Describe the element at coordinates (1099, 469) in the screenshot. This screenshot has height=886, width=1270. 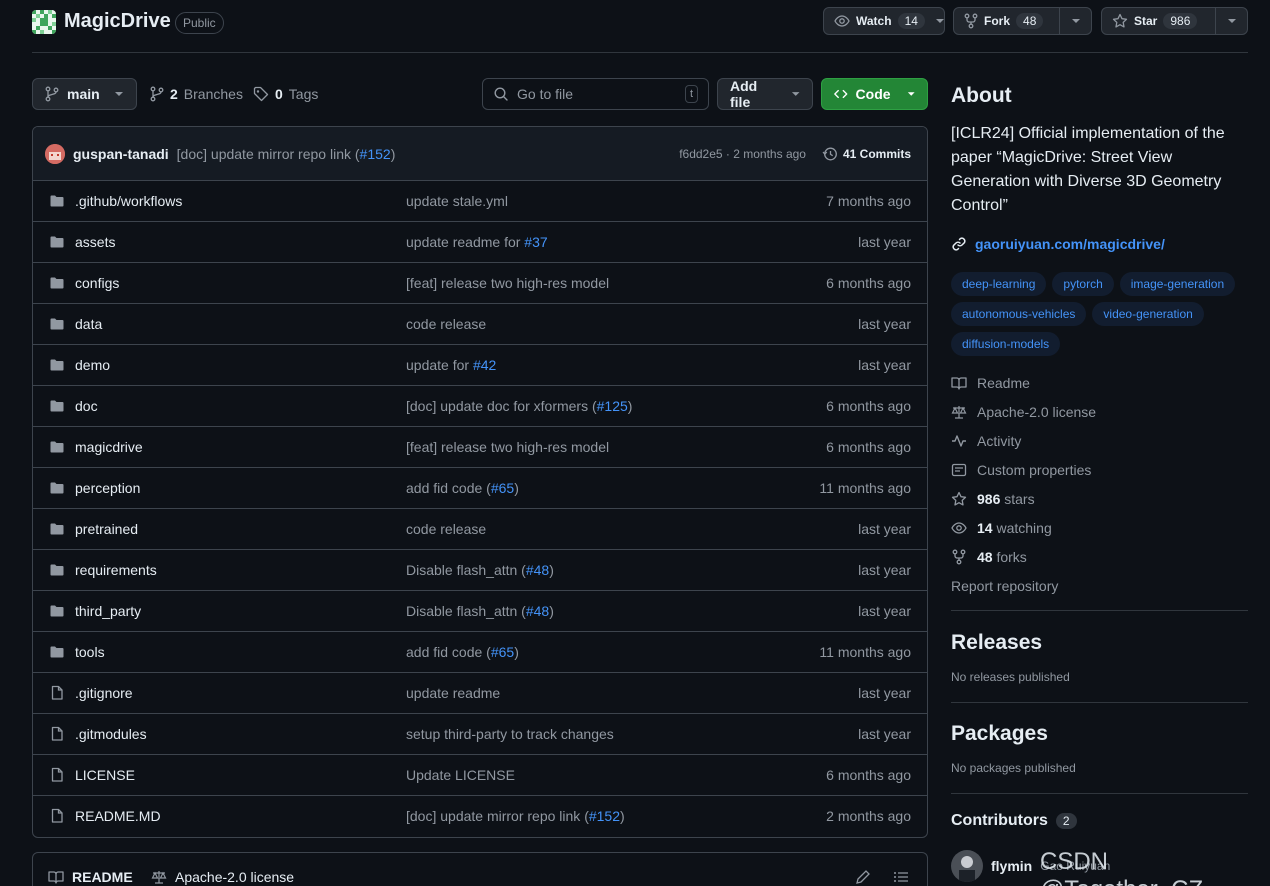
I see `custom-properties-link: Custom properties` at that location.